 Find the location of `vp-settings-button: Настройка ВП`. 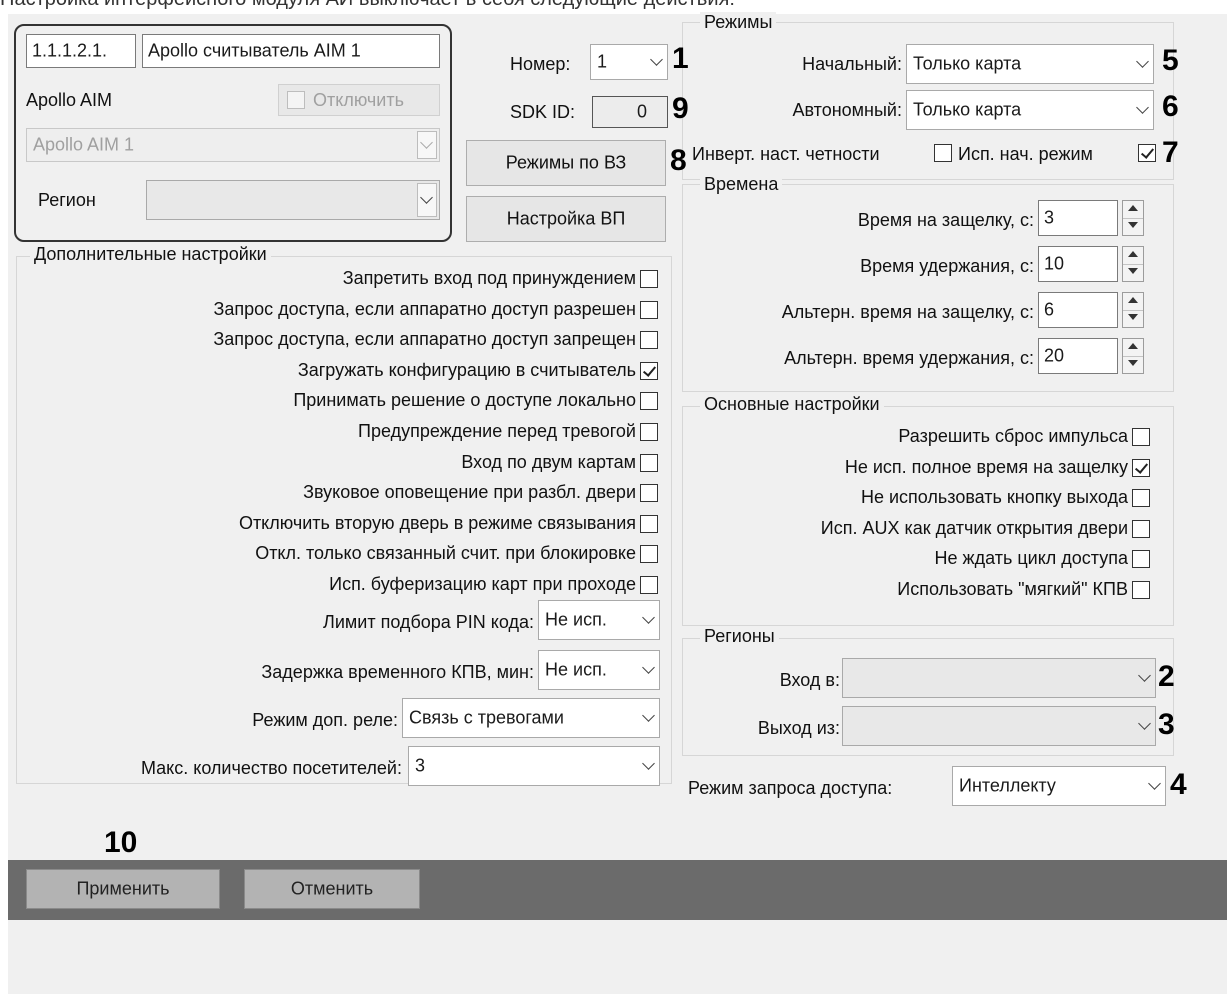

vp-settings-button: Настройка ВП is located at coordinates (566, 219).